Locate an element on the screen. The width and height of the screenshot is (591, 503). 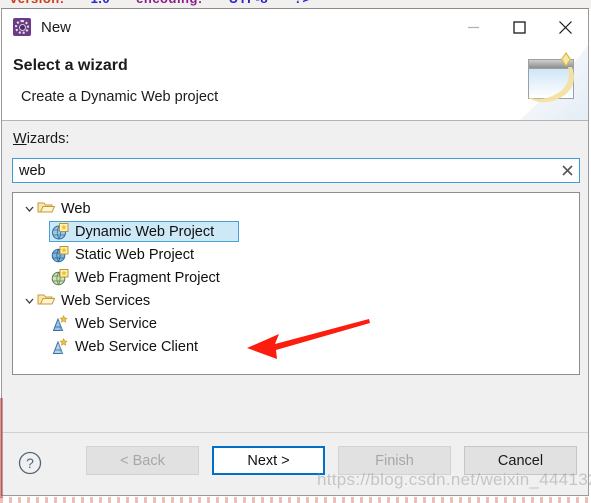
back-button-label: < Back is located at coordinates (142, 460).